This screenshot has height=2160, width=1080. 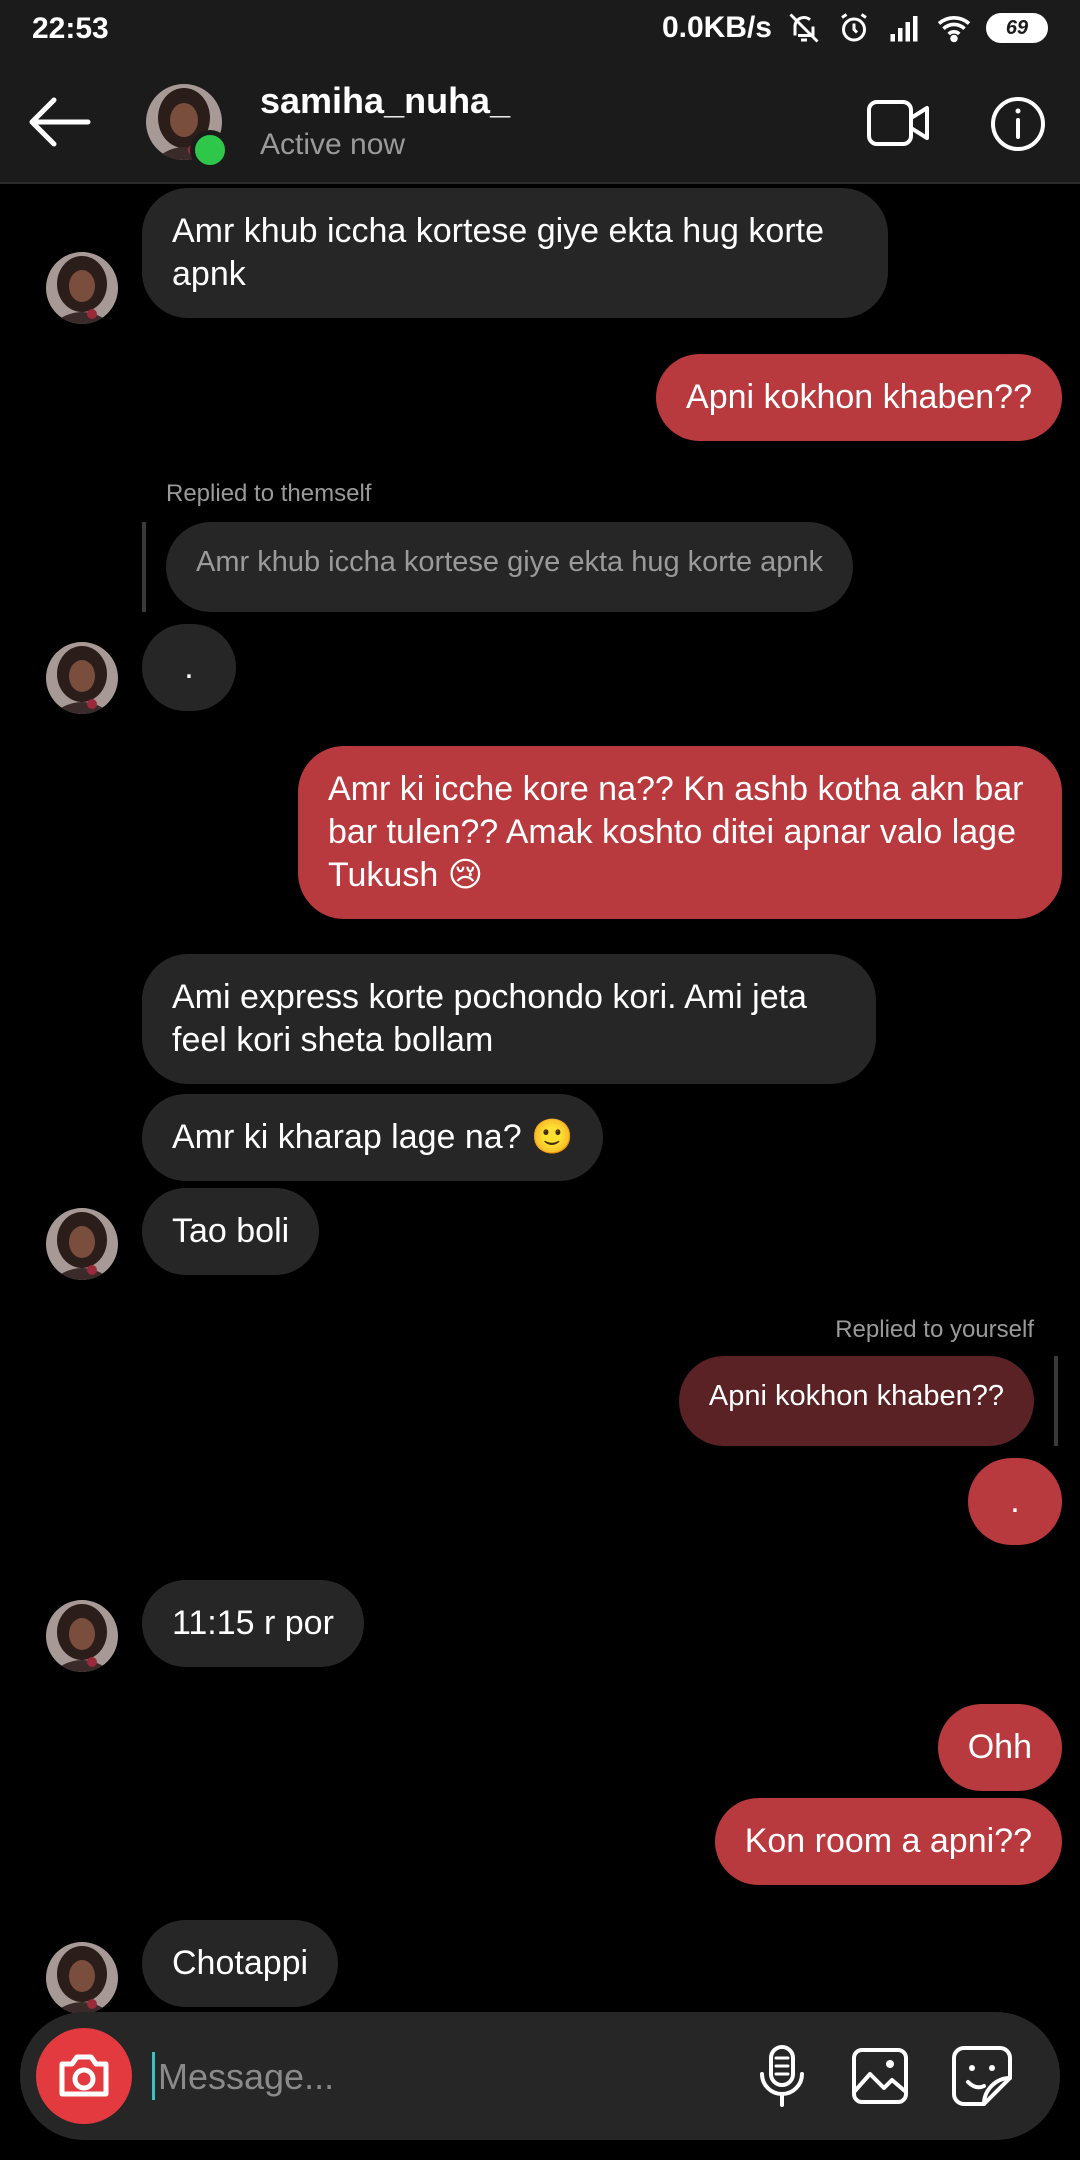 What do you see at coordinates (70, 28) in the screenshot?
I see `status-time: 22:53` at bounding box center [70, 28].